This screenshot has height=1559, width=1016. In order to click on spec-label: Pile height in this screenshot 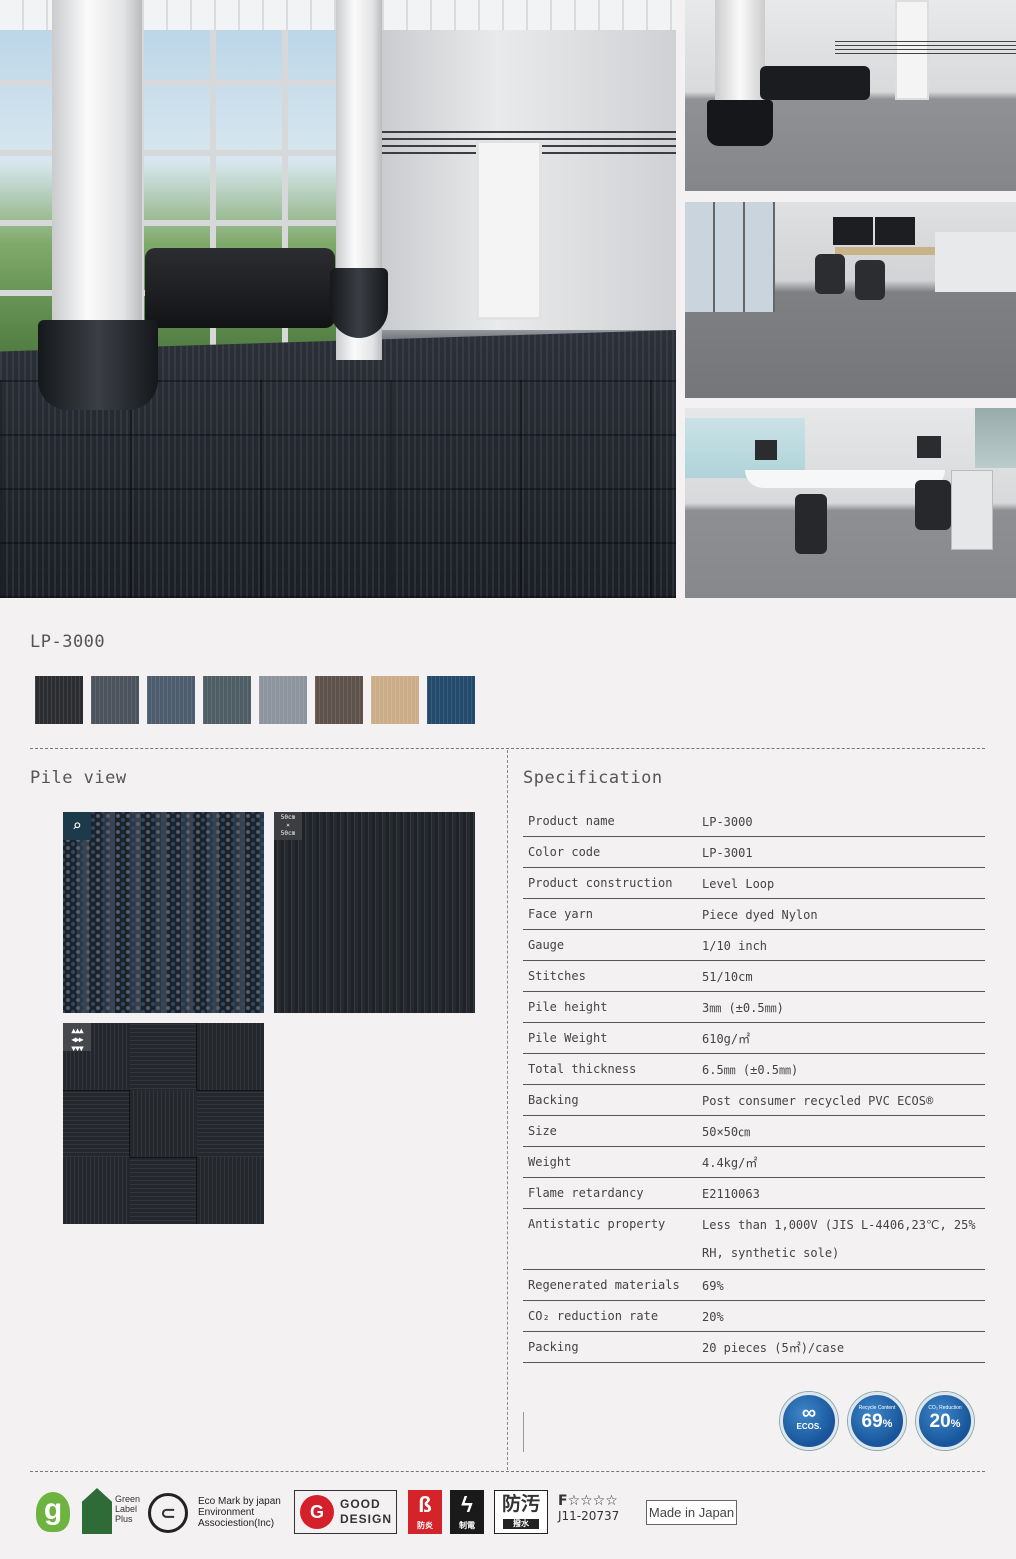, I will do `click(568, 1007)`.